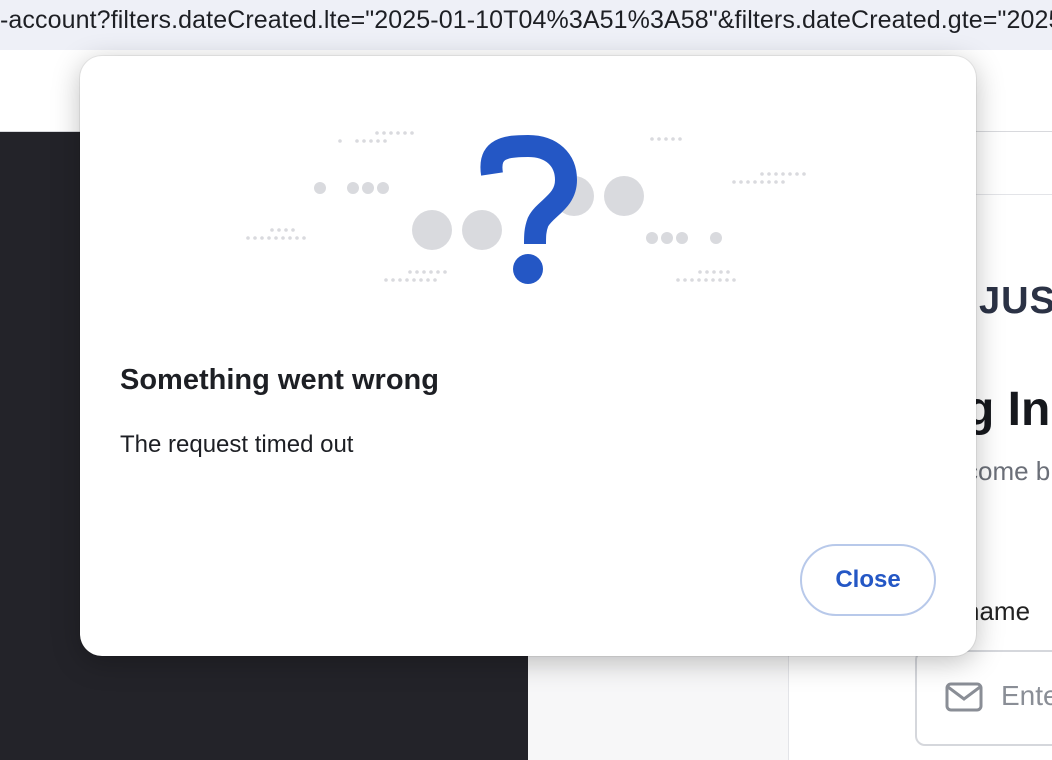  What do you see at coordinates (868, 580) in the screenshot?
I see `close-button: Close` at bounding box center [868, 580].